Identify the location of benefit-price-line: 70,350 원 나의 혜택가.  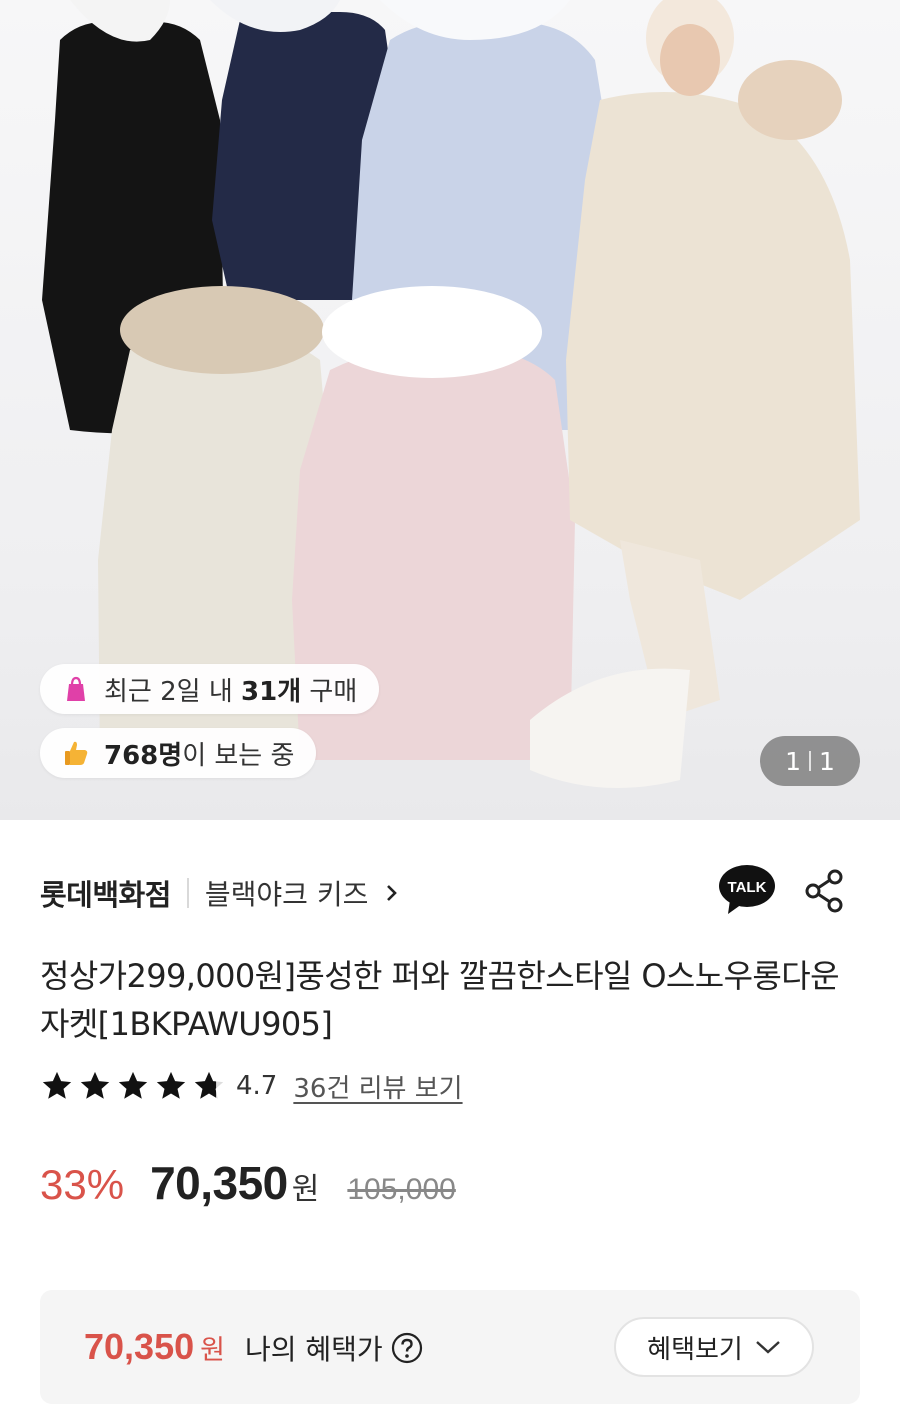
(253, 1347).